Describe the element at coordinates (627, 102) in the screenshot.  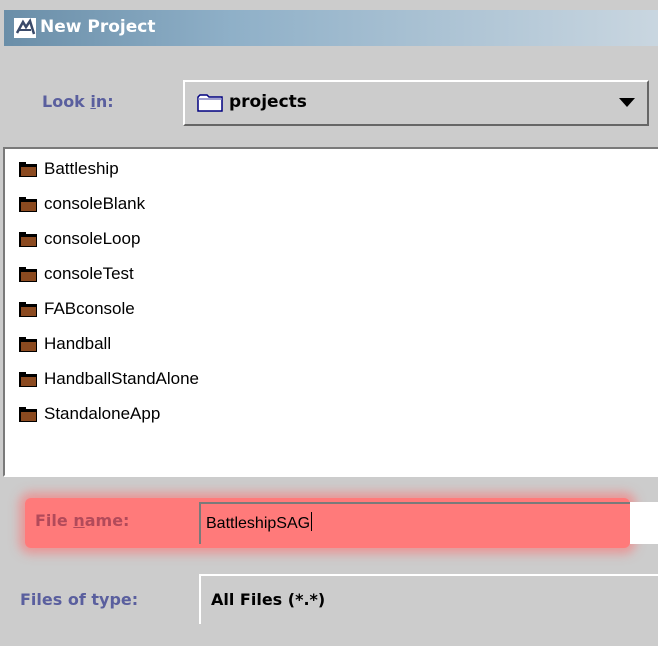
I see `chevron-down-icon` at that location.